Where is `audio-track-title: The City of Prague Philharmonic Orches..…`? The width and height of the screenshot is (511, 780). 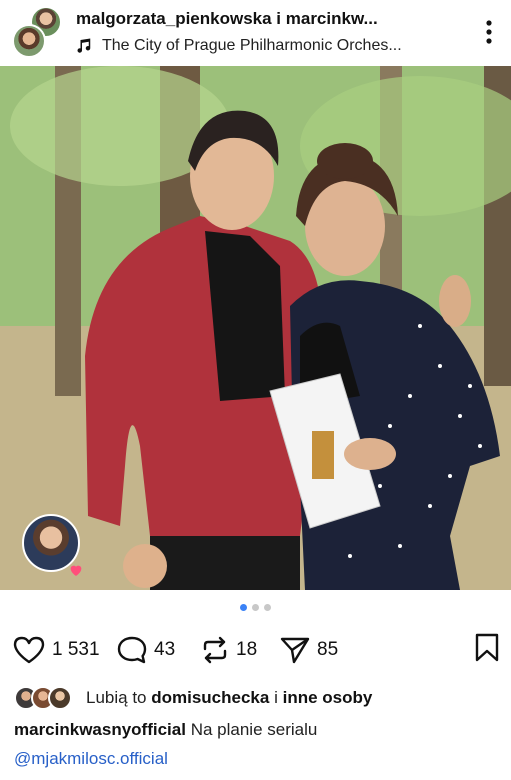 audio-track-title: The City of Prague Philharmonic Orches..… is located at coordinates (252, 45).